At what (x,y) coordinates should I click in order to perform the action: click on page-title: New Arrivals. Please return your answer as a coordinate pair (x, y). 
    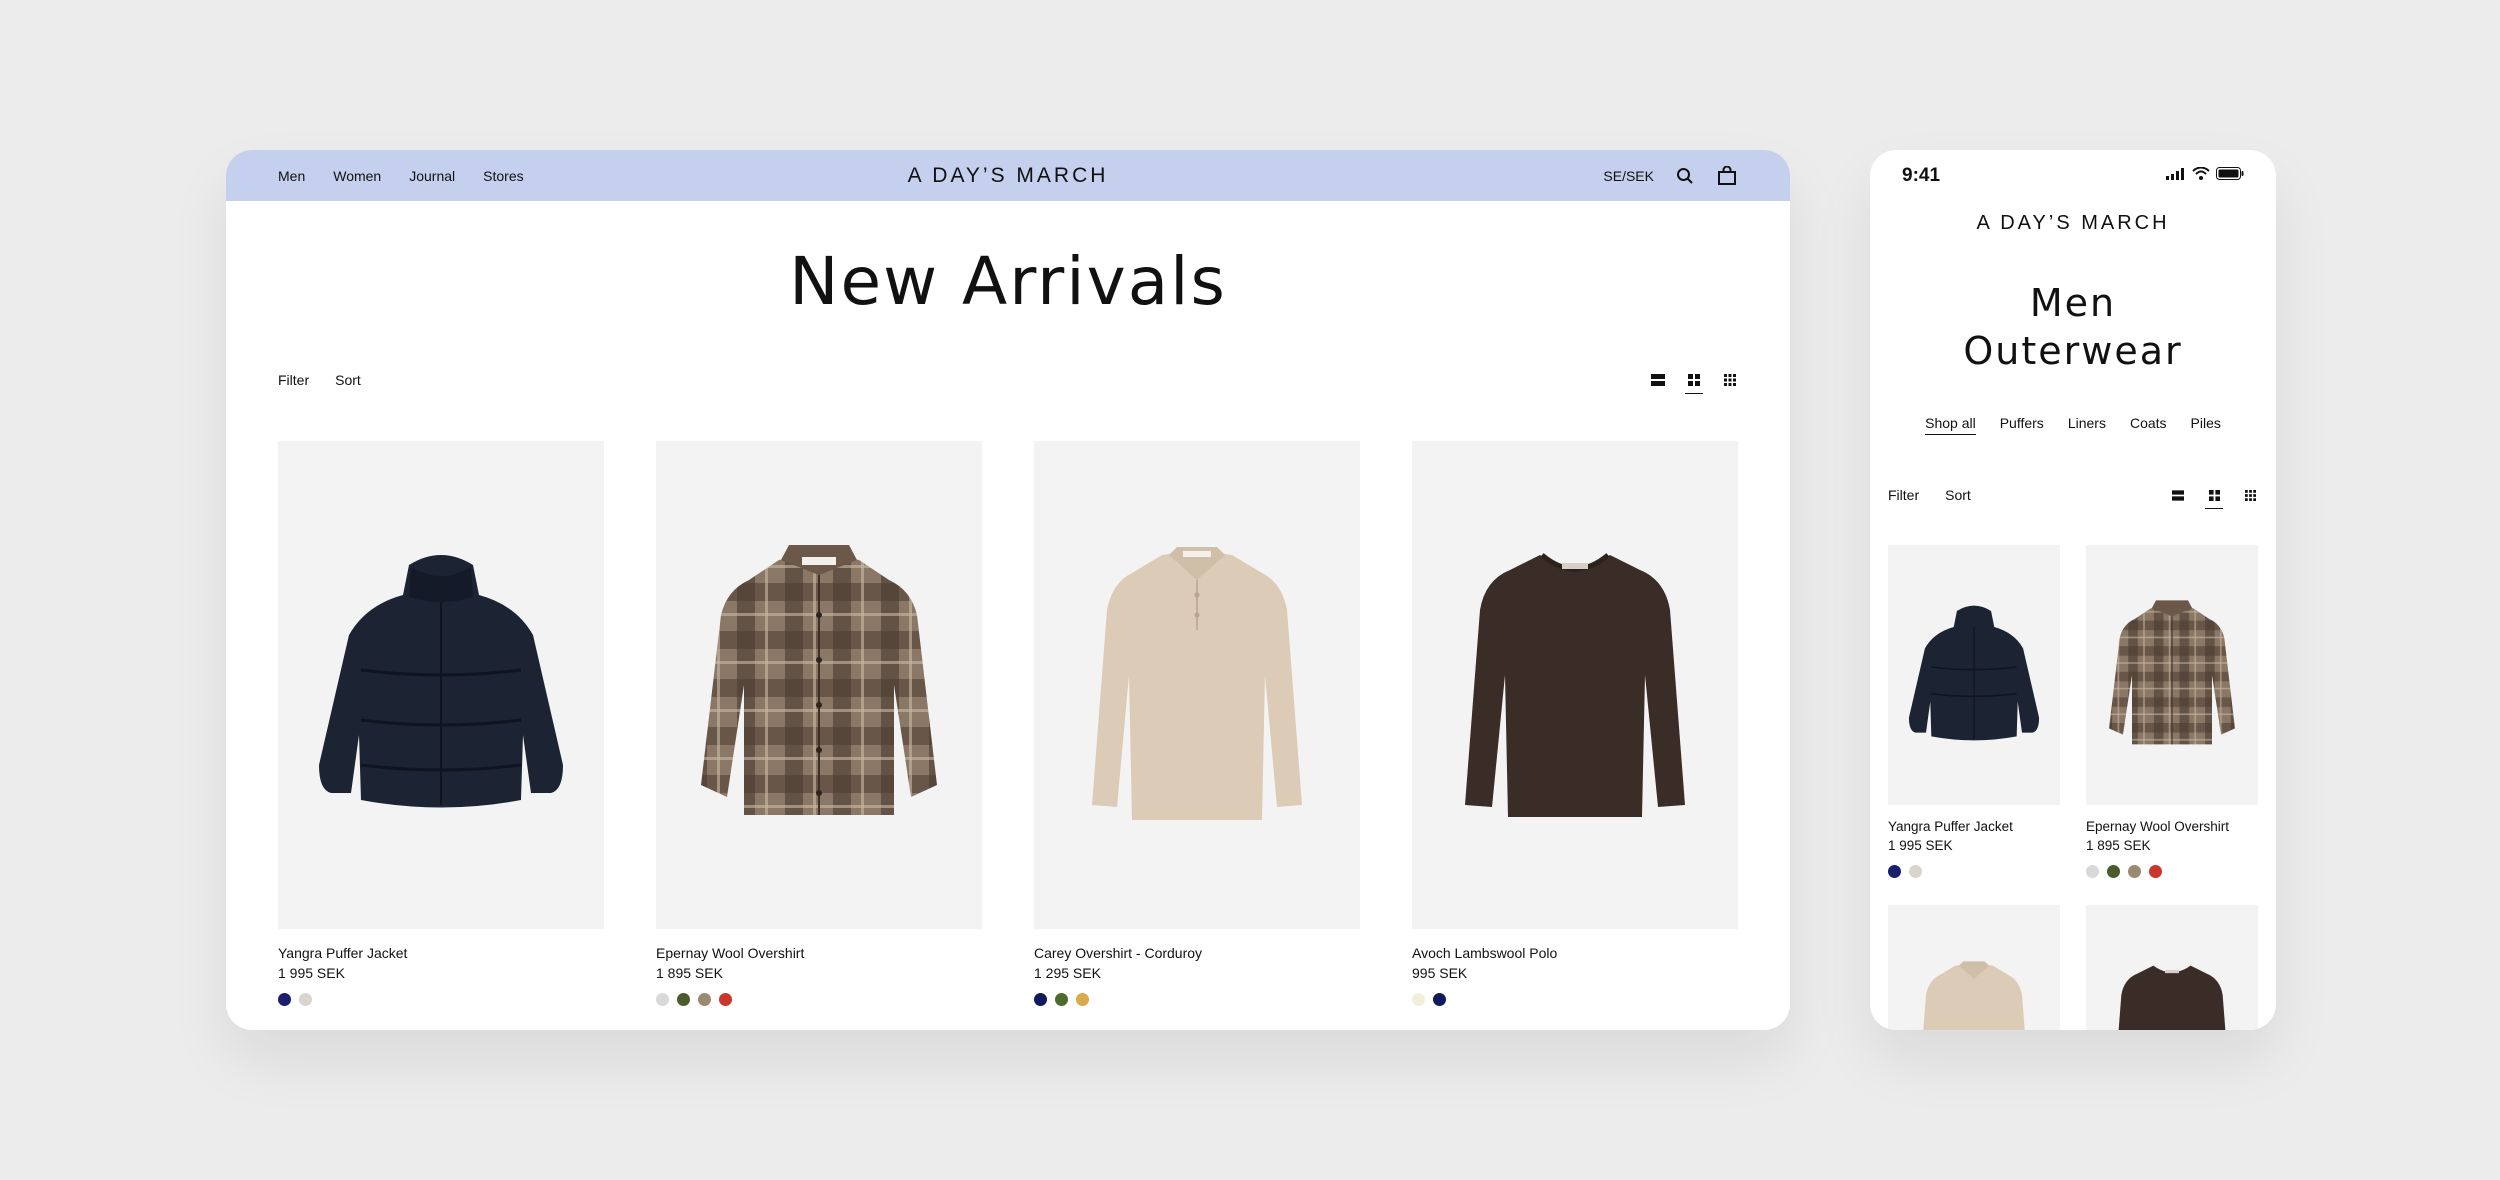
    Looking at the image, I should click on (1008, 281).